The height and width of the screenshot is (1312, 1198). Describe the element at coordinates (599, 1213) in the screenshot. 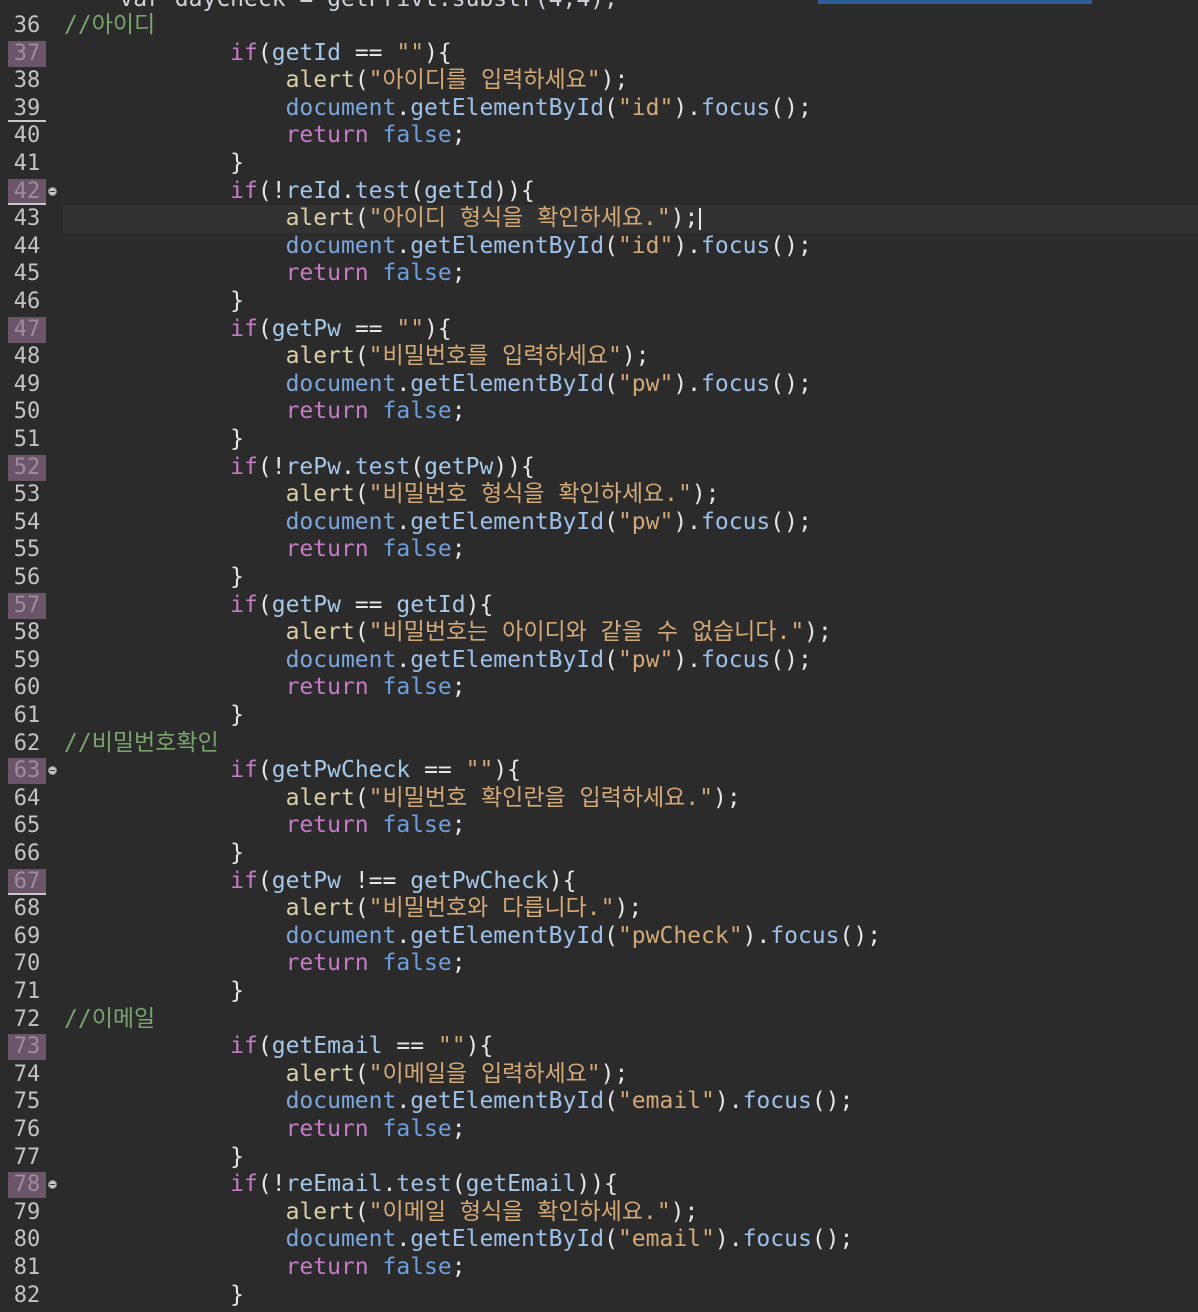

I see `code-line: 79 alert("이메일 형식을 확인하세요.");` at that location.